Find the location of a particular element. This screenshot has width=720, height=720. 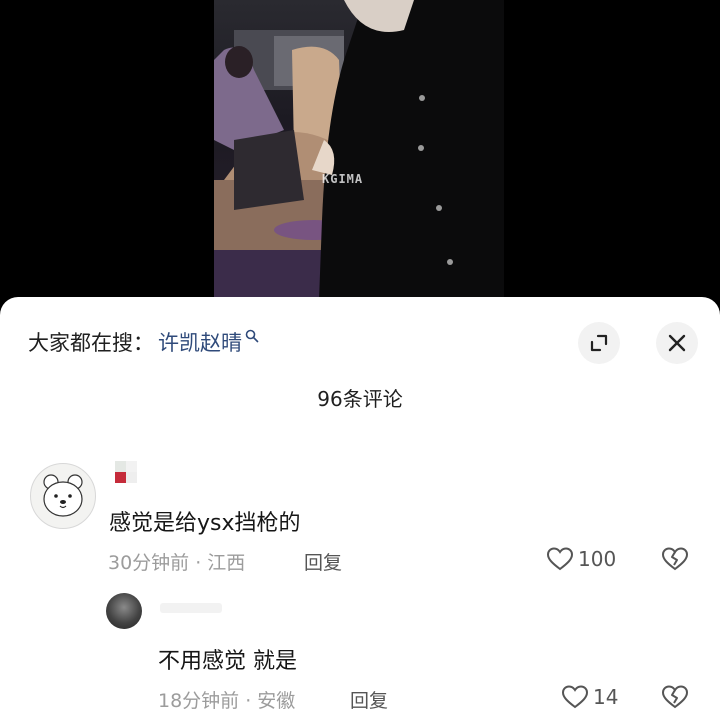

close-icon is located at coordinates (677, 343).